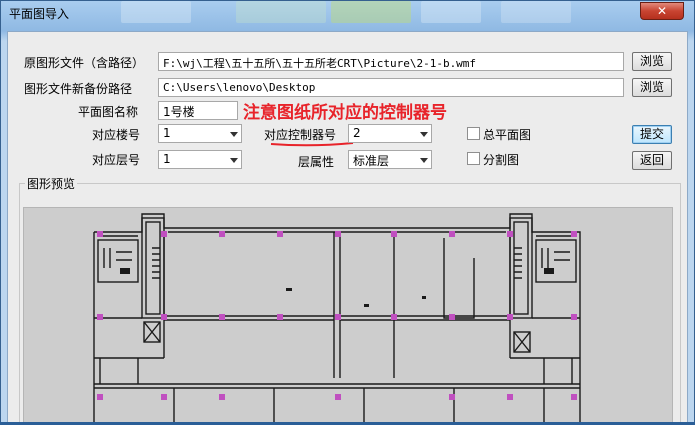  I want to click on floor-value: 1, so click(167, 159).